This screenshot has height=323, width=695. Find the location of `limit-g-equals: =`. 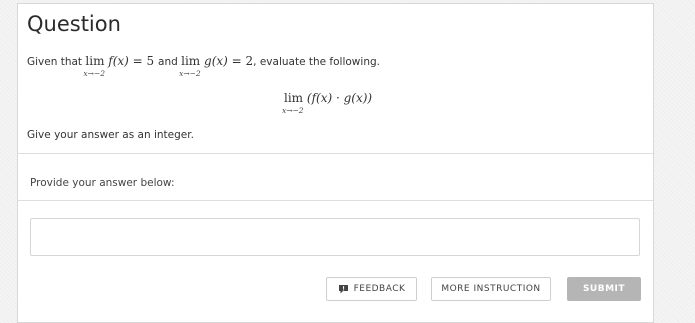

limit-g-equals: = is located at coordinates (236, 61).